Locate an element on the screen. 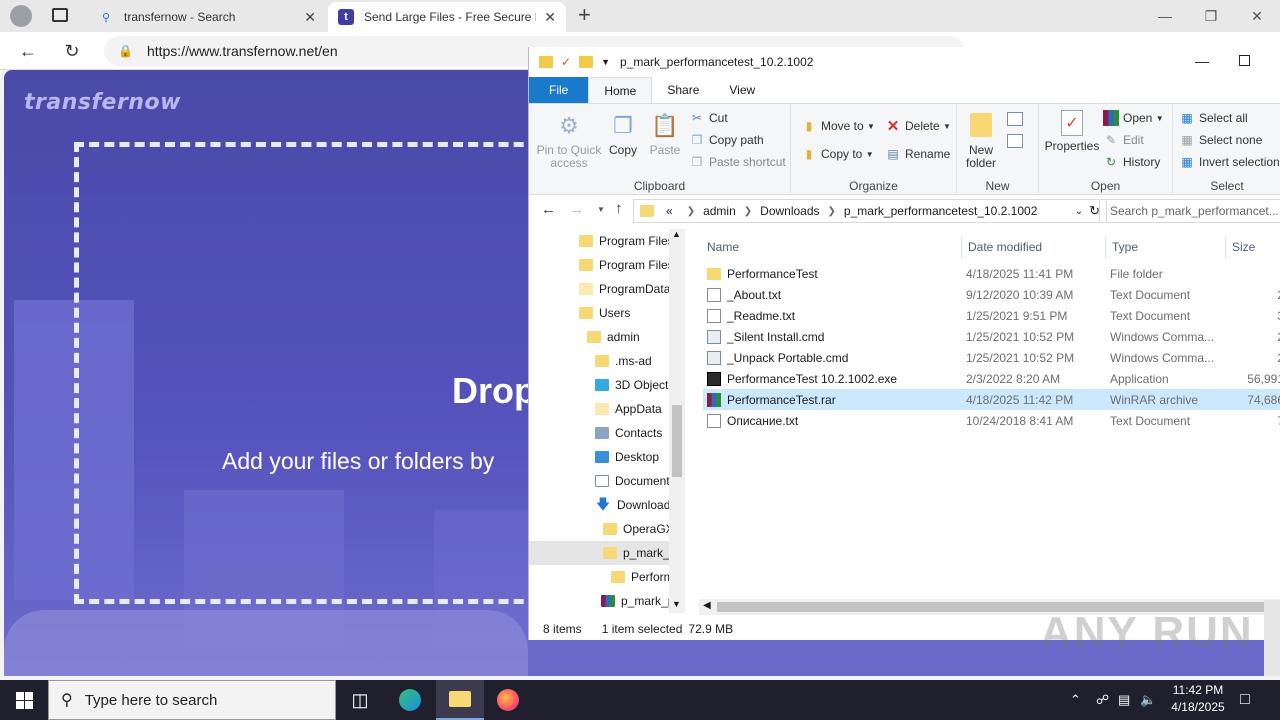 The image size is (1280, 720). select-all-button: ▦ Select all is located at coordinates (1213, 118).